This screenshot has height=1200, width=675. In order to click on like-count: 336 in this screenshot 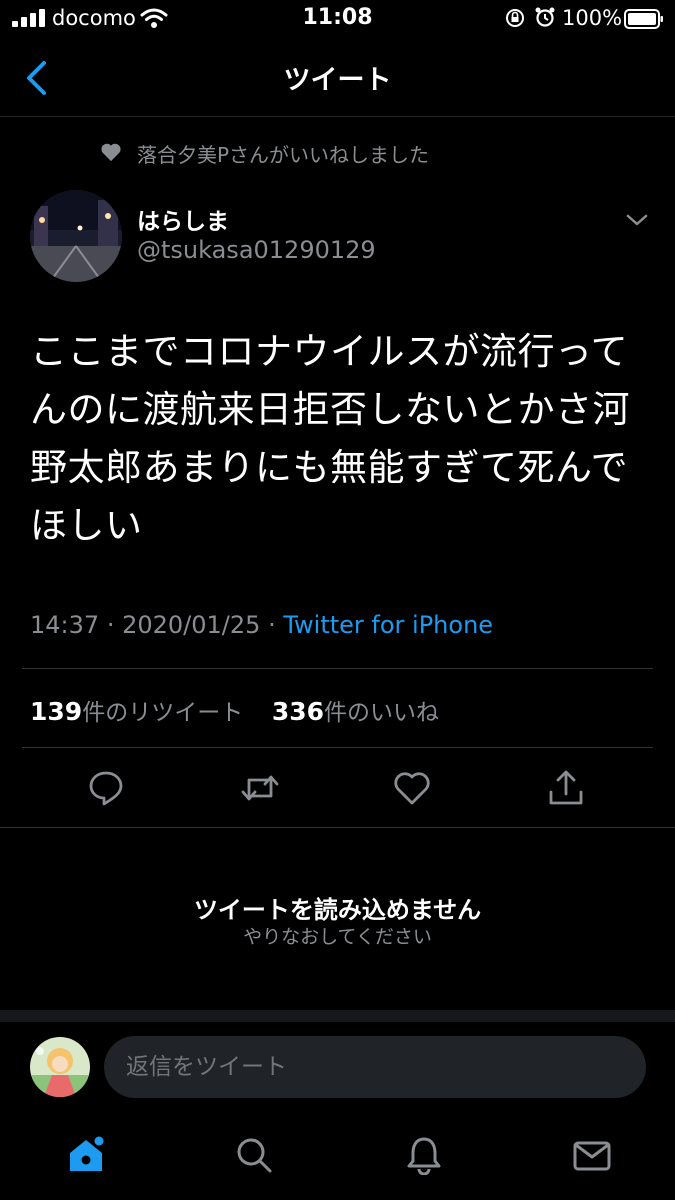, I will do `click(297, 711)`.